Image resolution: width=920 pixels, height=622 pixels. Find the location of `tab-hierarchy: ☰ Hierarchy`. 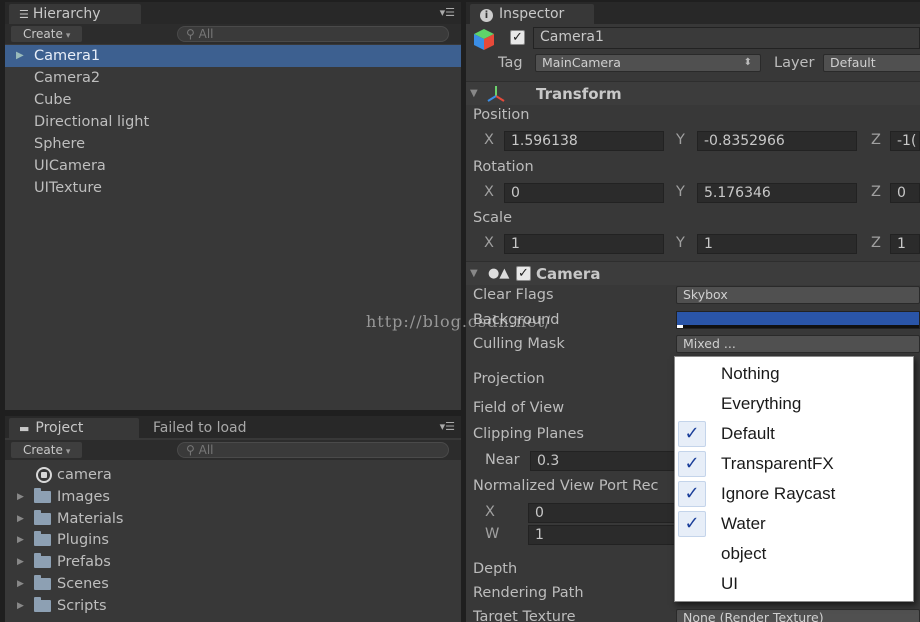

tab-hierarchy: ☰ Hierarchy is located at coordinates (75, 14).